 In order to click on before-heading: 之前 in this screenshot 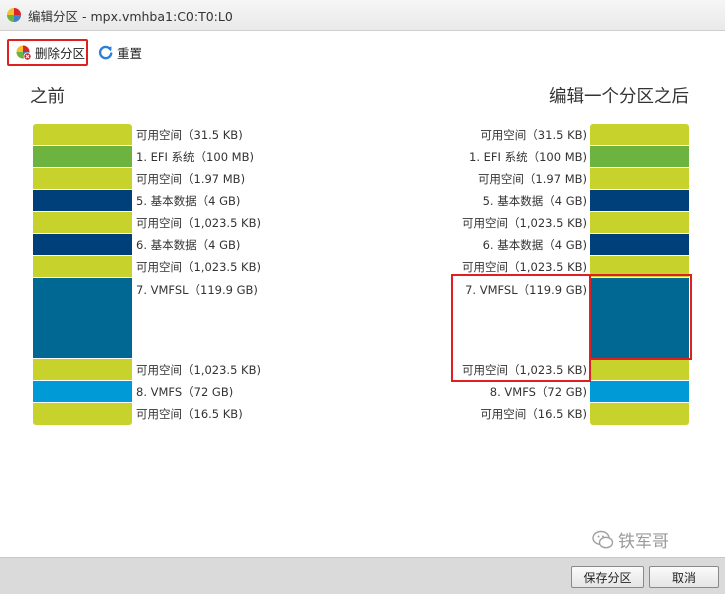, I will do `click(47, 97)`.